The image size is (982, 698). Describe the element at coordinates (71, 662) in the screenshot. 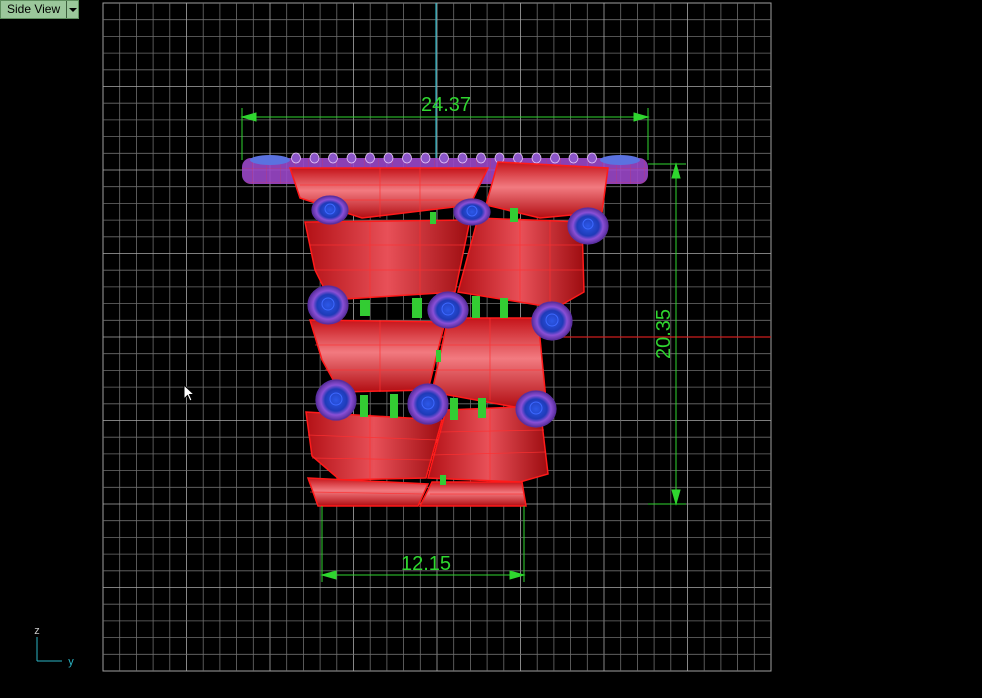

I see `axis-triad-y-label: y` at that location.